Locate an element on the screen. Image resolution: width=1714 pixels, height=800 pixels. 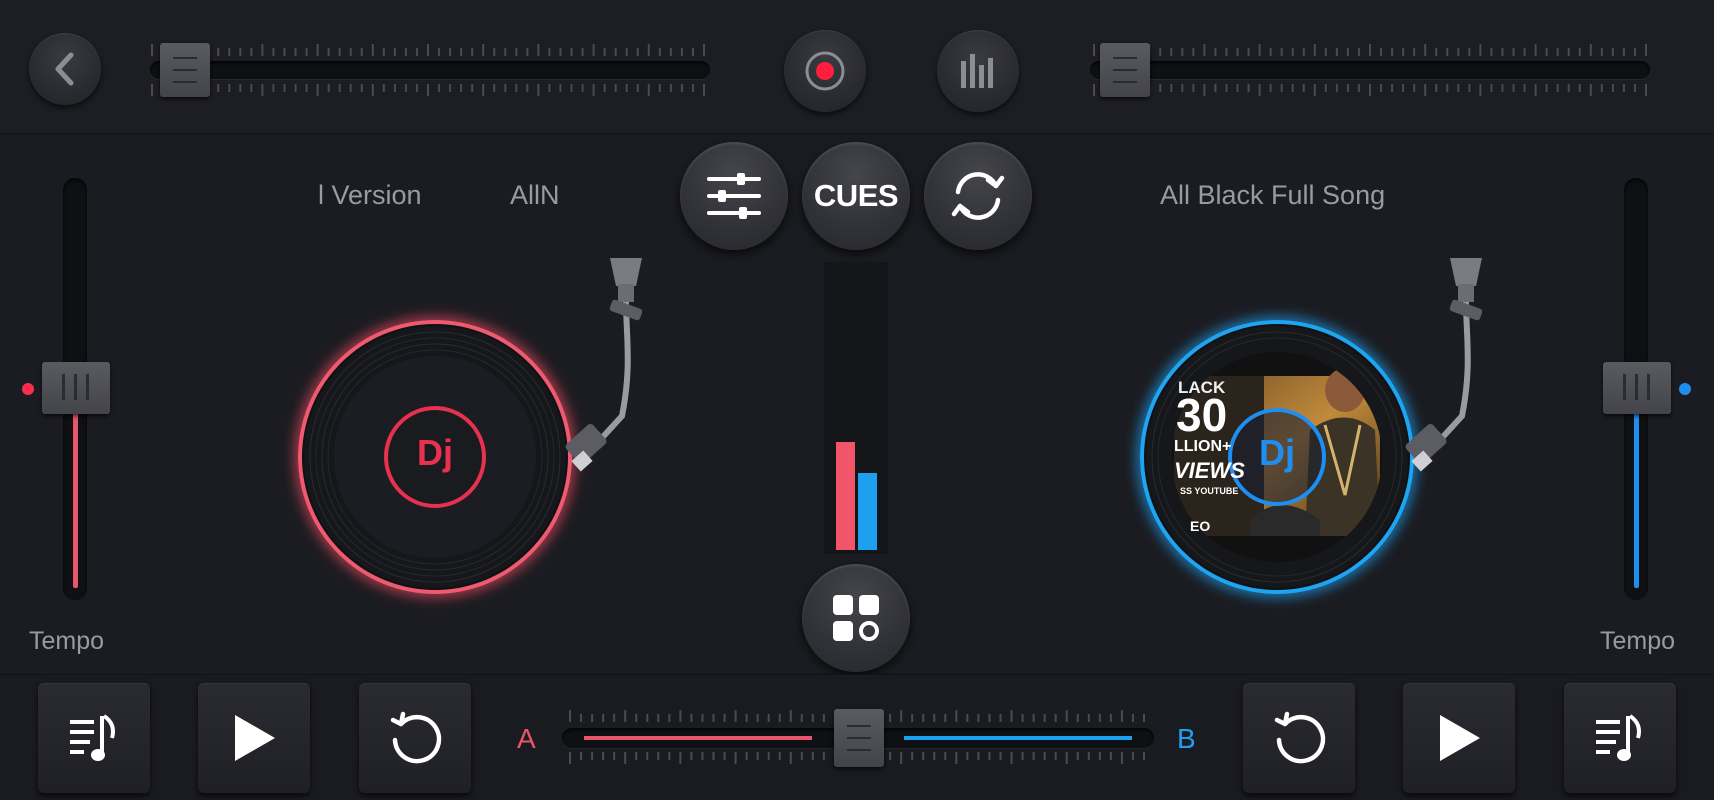
deck-a-playlist-button is located at coordinates (94, 738).